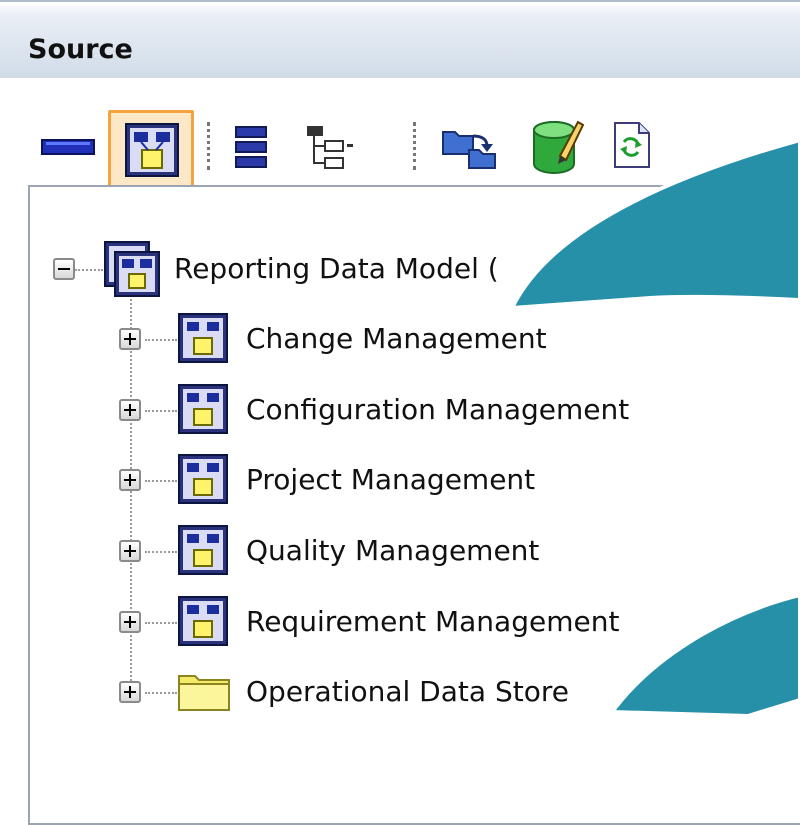  What do you see at coordinates (654, 224) in the screenshot?
I see `callout-shape-upper` at bounding box center [654, 224].